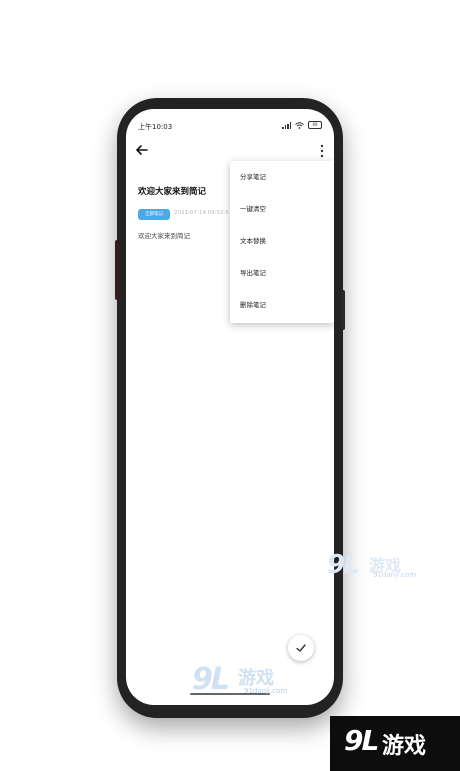  Describe the element at coordinates (343, 310) in the screenshot. I see `phone-power-button` at that location.